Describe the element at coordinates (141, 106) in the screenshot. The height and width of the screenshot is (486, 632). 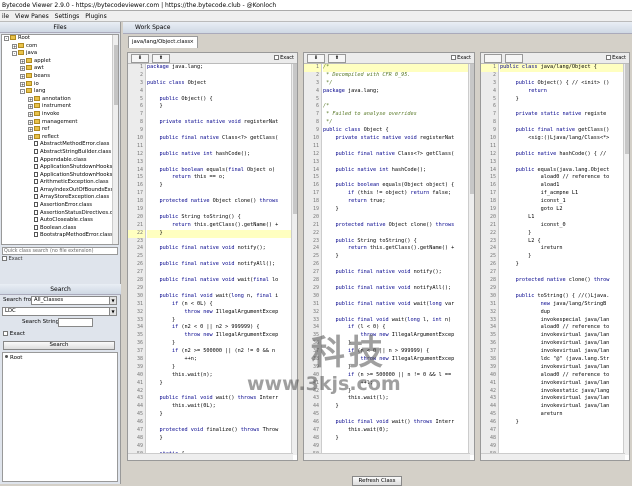
I see `line-number: 6` at that location.